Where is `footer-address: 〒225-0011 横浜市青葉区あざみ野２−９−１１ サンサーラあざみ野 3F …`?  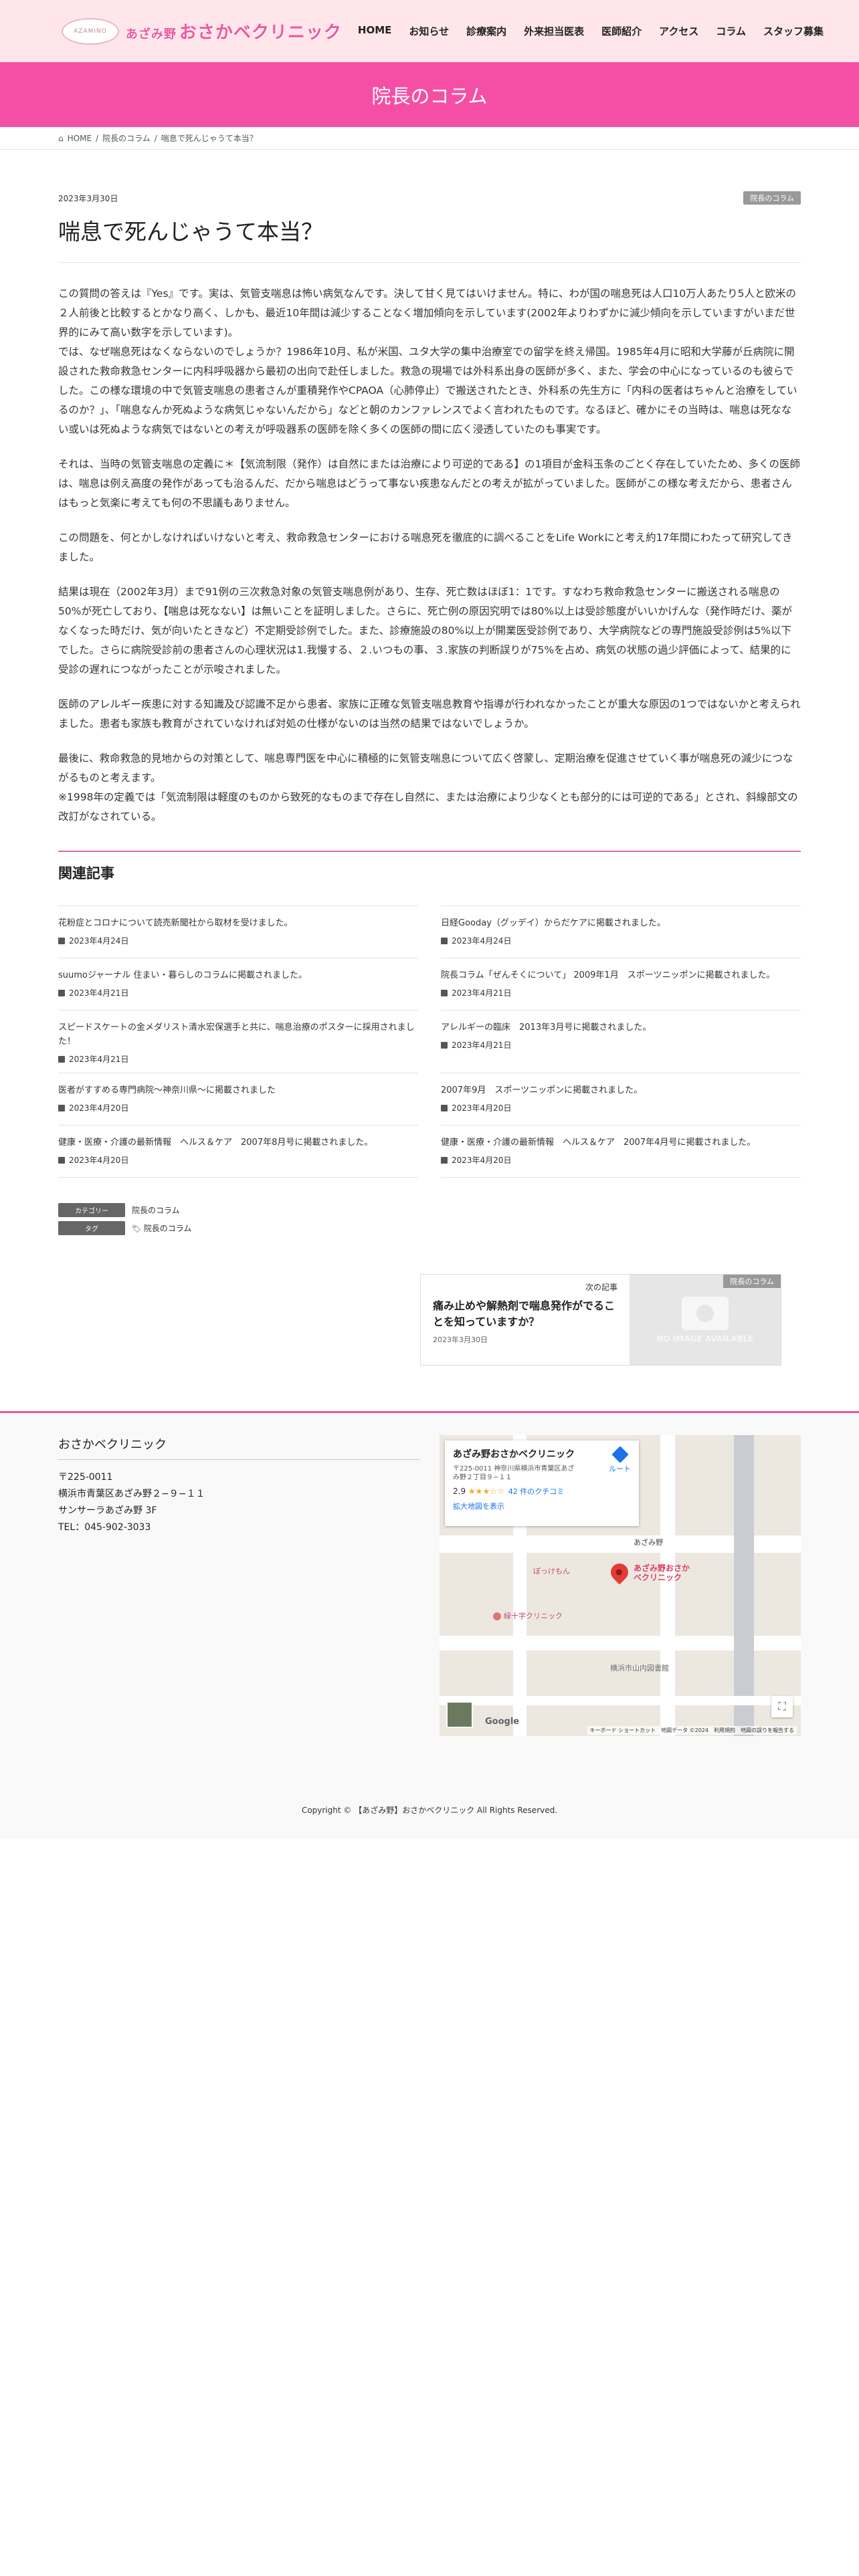
footer-address: 〒225-0011 横浜市青葉区あざみ野２−９−１１ サンサーラあざみ野 3F … is located at coordinates (132, 1502).